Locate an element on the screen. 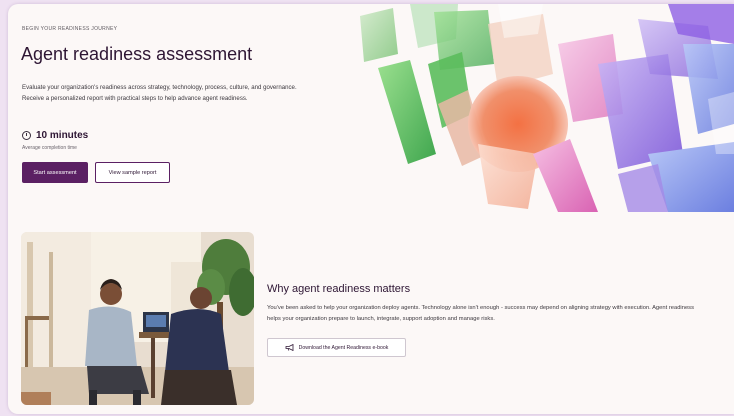 The height and width of the screenshot is (416, 734). duration-value: 10 minutes is located at coordinates (62, 135).